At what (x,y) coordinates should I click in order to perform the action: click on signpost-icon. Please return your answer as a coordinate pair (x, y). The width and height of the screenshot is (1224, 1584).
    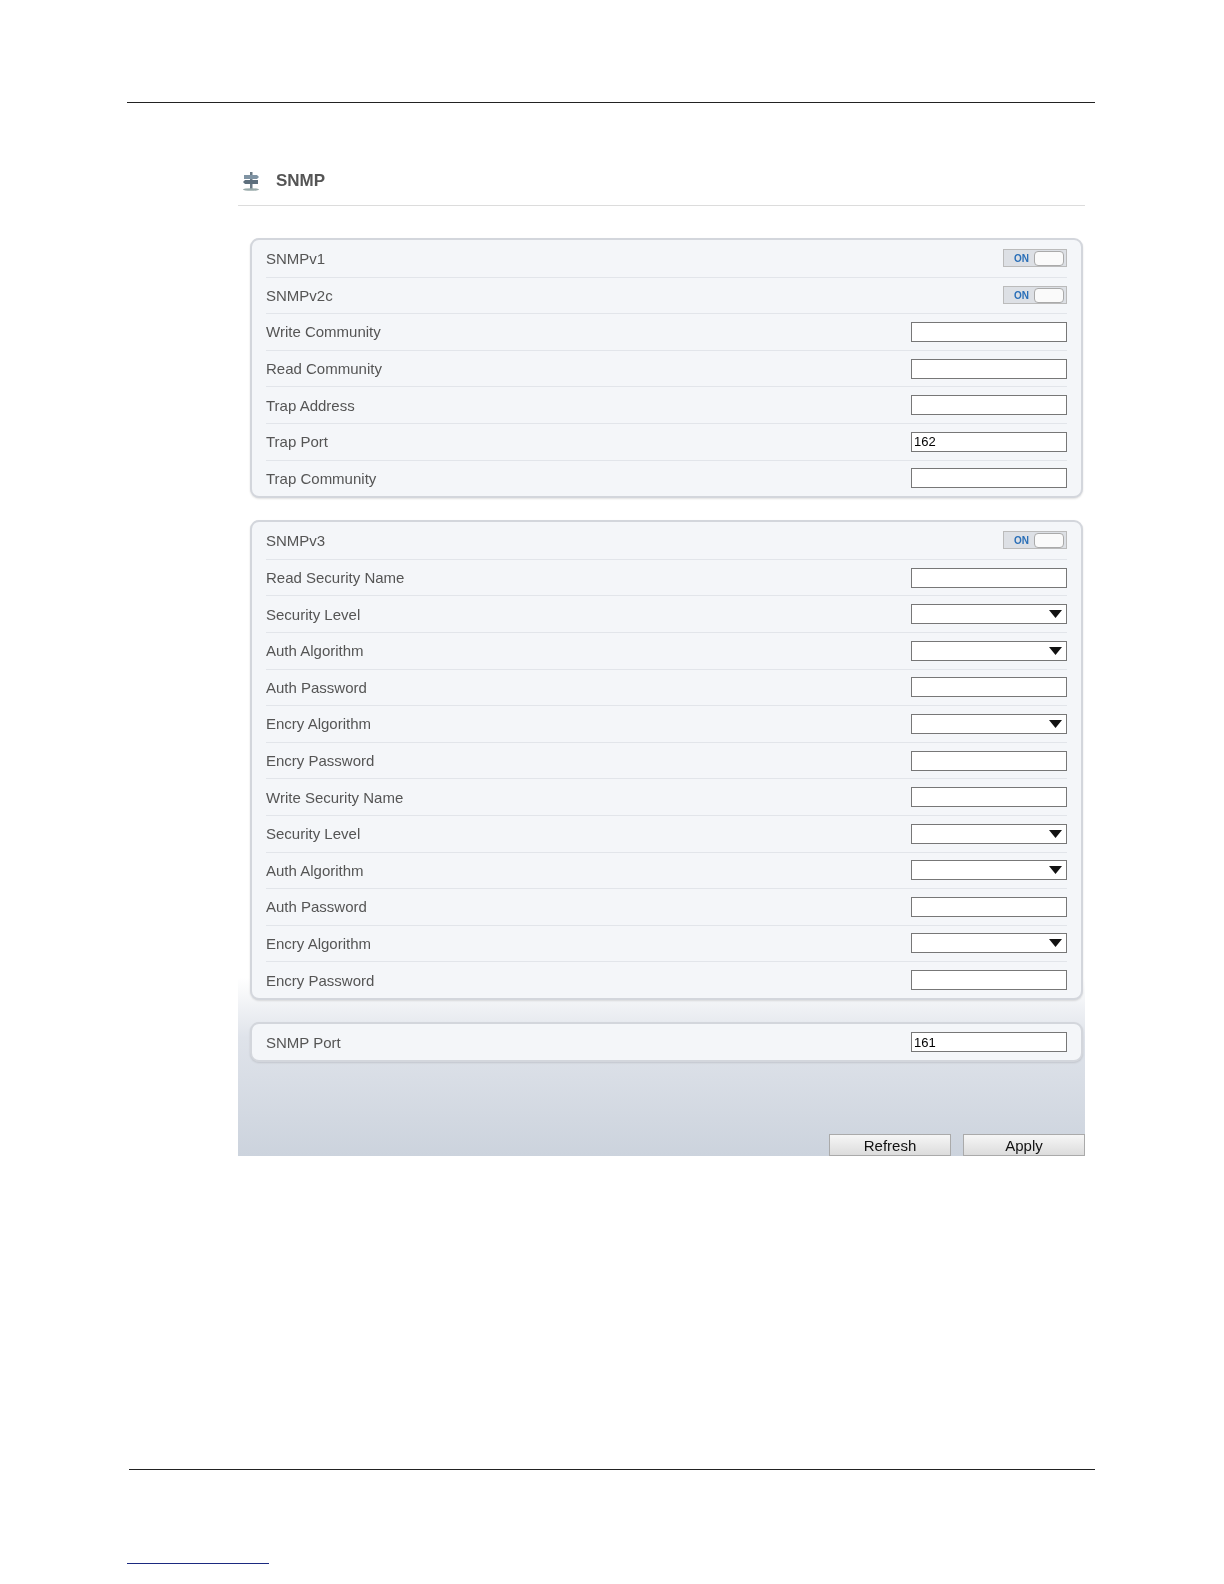
    Looking at the image, I should click on (251, 181).